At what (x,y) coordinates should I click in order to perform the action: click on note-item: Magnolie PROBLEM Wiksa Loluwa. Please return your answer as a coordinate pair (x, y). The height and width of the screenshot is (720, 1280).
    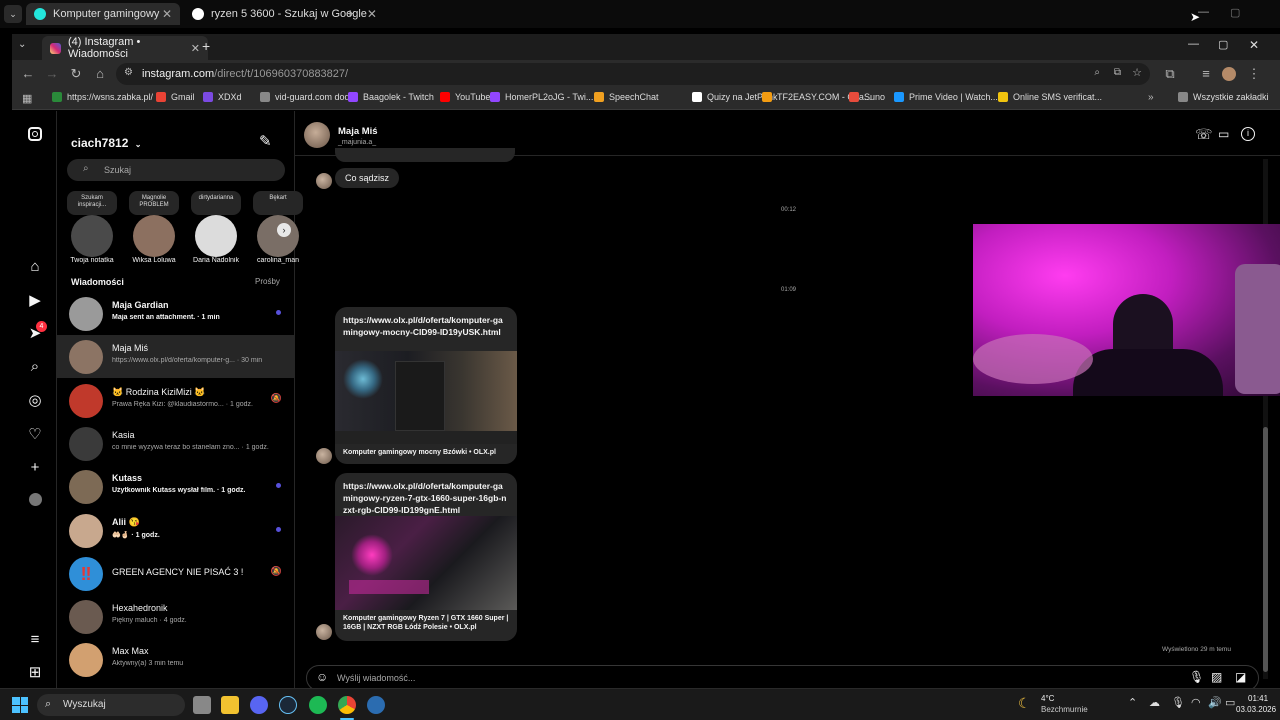
    Looking at the image, I should click on (154, 229).